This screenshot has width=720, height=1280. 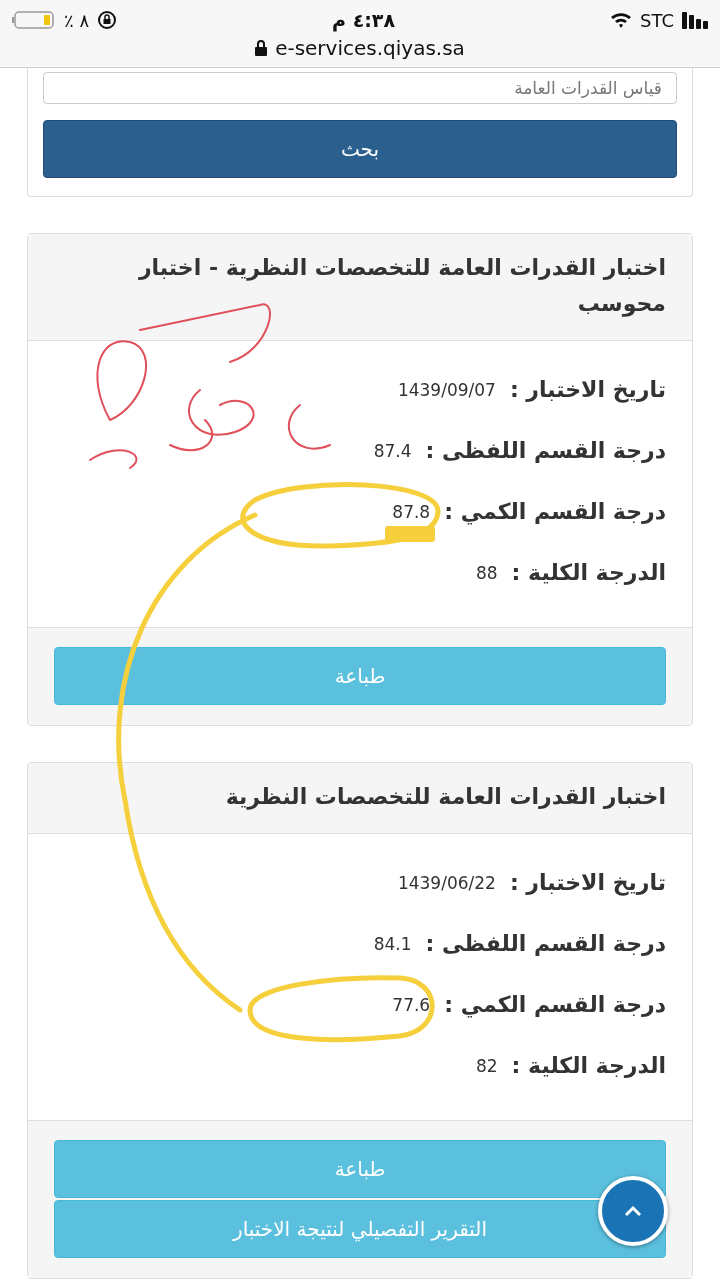 I want to click on page-url: e-services.qiyas.sa, so click(x=370, y=48).